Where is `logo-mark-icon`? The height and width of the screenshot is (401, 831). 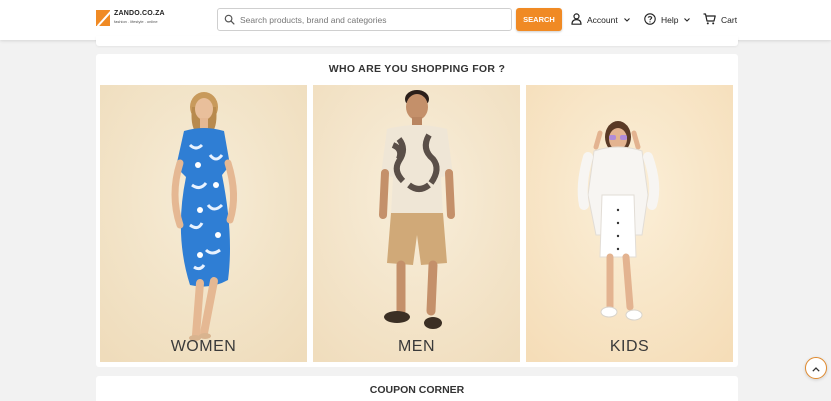 logo-mark-icon is located at coordinates (103, 18).